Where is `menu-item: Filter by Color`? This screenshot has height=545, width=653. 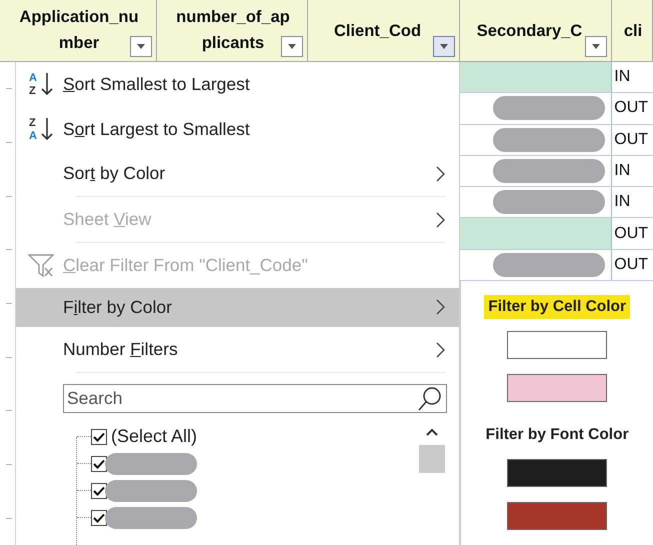 menu-item: Filter by Color is located at coordinates (238, 308).